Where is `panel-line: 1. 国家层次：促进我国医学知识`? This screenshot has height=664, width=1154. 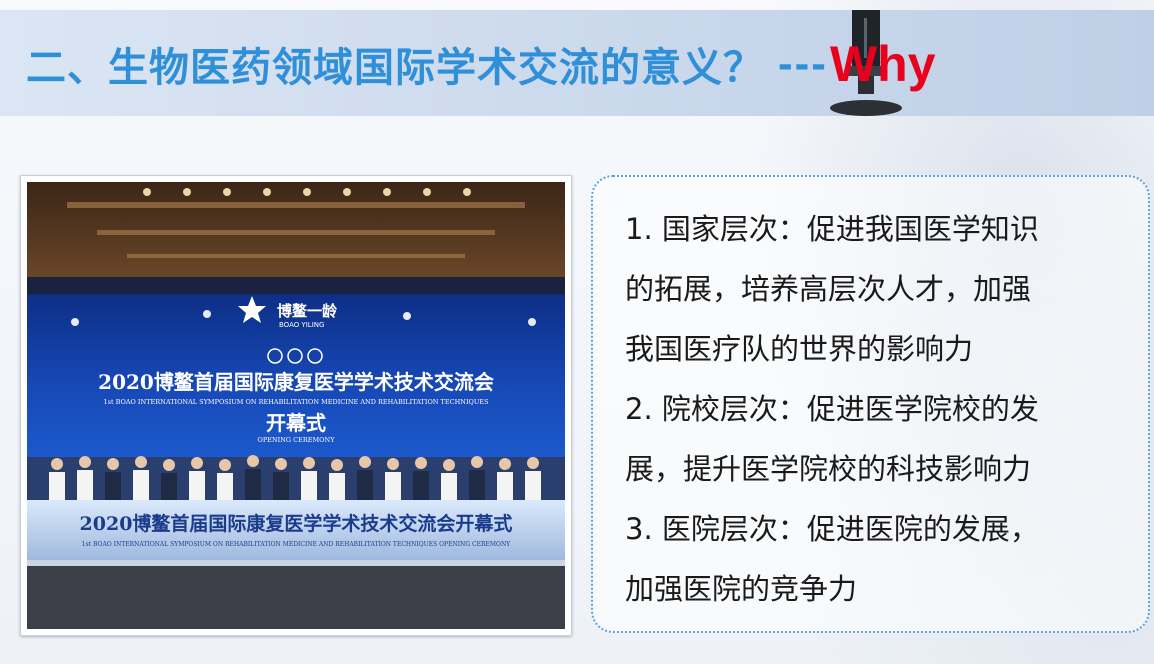
panel-line: 1. 国家层次：促进我国医学知识 is located at coordinates (832, 229).